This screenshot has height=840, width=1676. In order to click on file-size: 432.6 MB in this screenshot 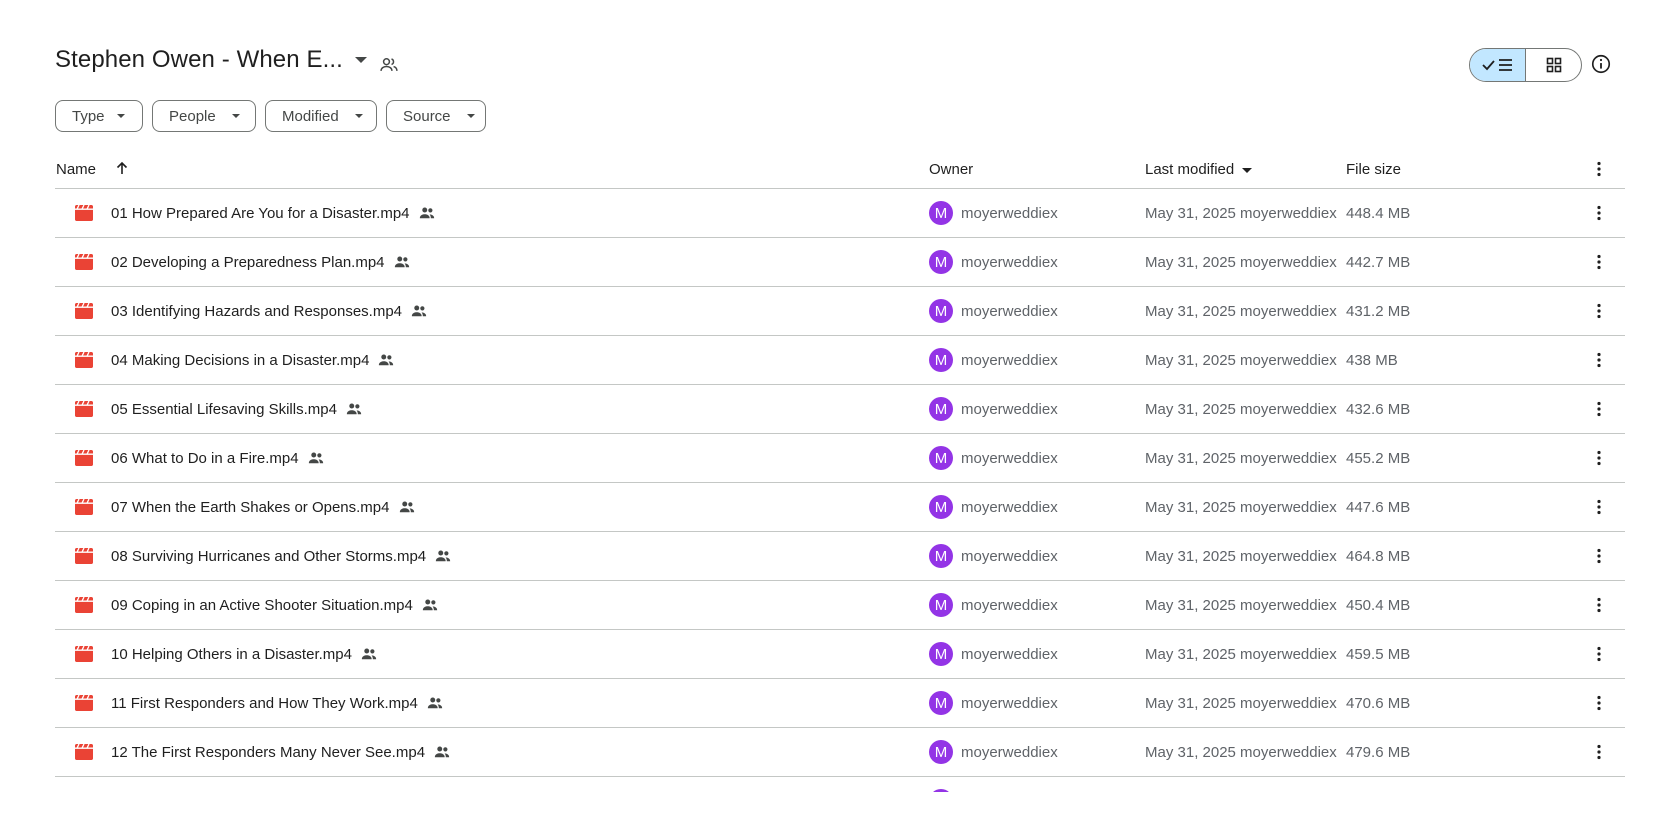, I will do `click(1378, 409)`.